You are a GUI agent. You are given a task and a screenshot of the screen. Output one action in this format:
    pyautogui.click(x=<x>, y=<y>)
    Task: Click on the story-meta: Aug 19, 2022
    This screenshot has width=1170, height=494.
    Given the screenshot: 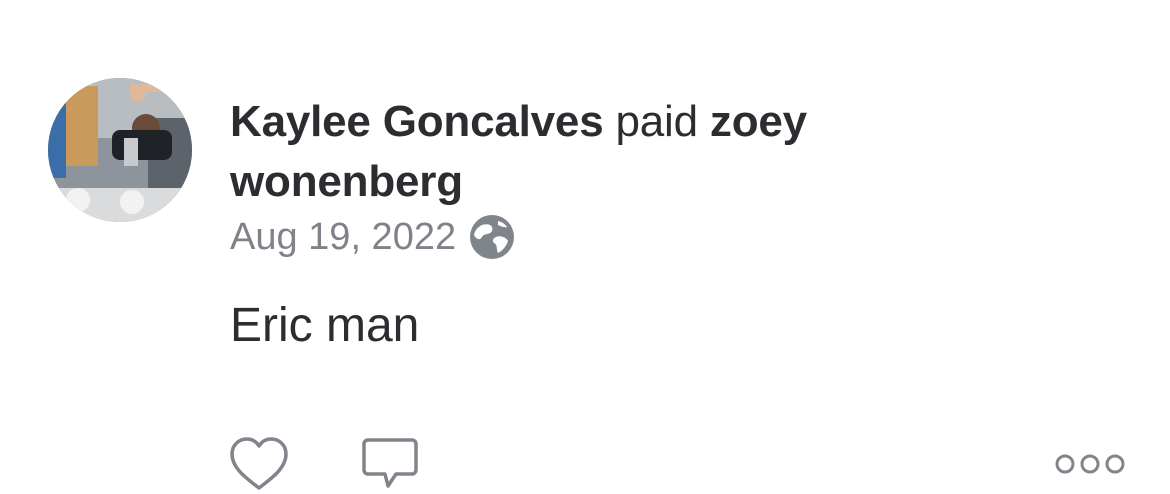 What is the action you would take?
    pyautogui.click(x=373, y=237)
    